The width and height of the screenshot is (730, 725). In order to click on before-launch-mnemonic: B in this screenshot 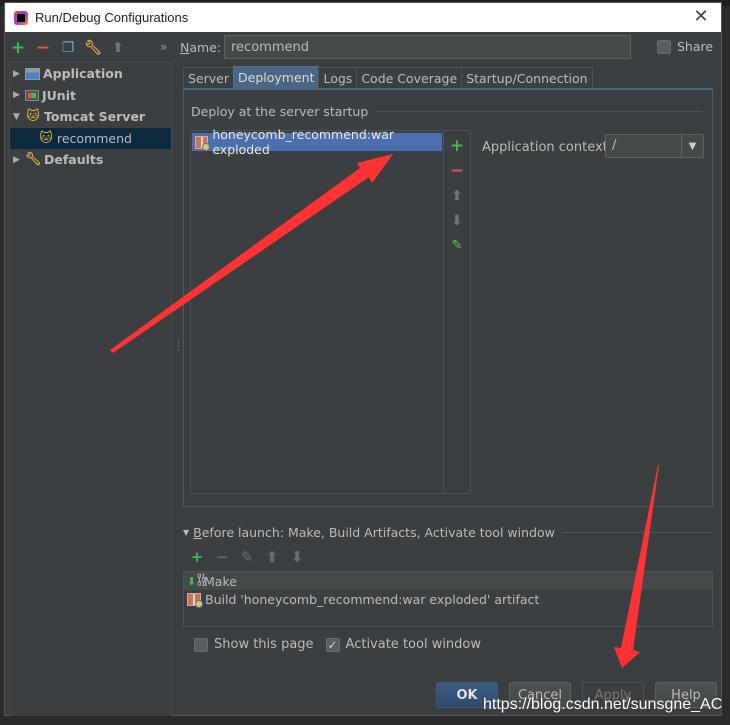, I will do `click(197, 532)`.